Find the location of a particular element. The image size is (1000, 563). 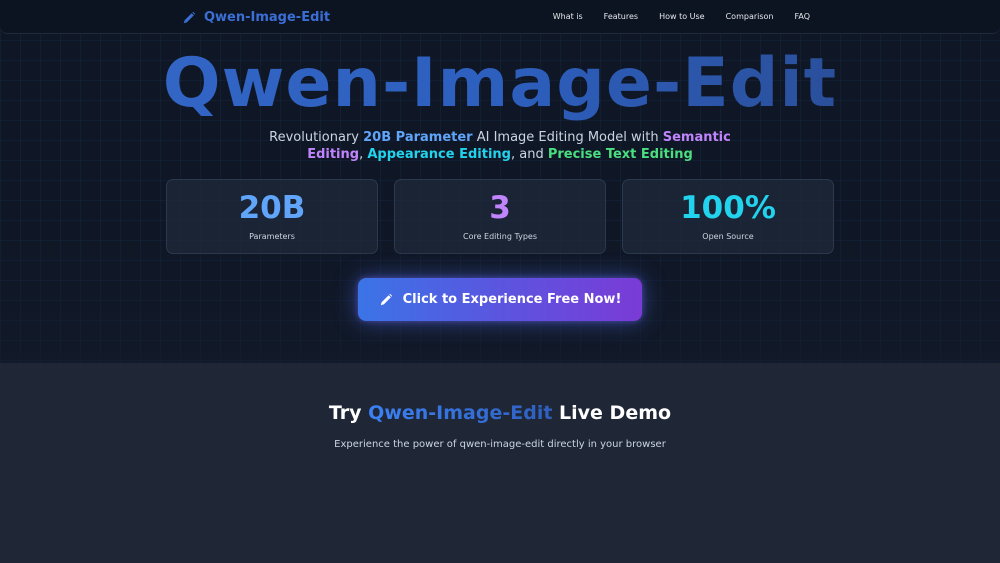

stat-value: 20B is located at coordinates (272, 208).